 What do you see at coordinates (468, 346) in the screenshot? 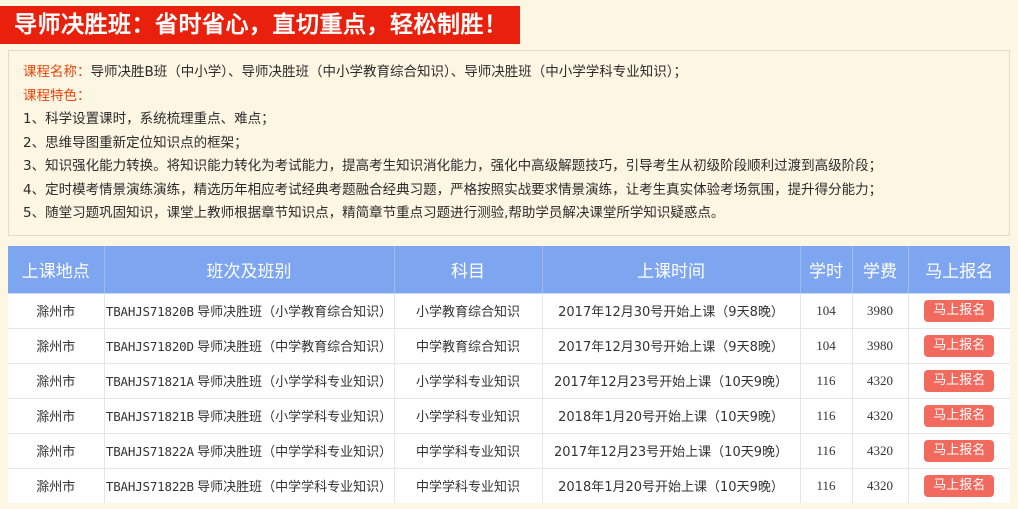
I see `cell-subject: 中学教育综合知识` at bounding box center [468, 346].